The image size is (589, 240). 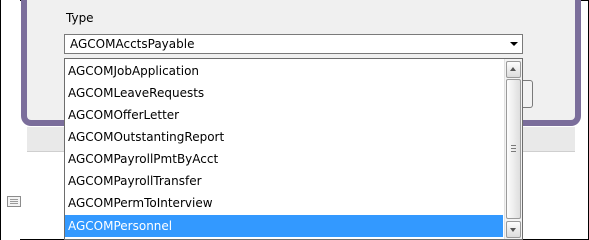 What do you see at coordinates (284, 137) in the screenshot?
I see `list-item: AGCOMOutstantingReport` at bounding box center [284, 137].